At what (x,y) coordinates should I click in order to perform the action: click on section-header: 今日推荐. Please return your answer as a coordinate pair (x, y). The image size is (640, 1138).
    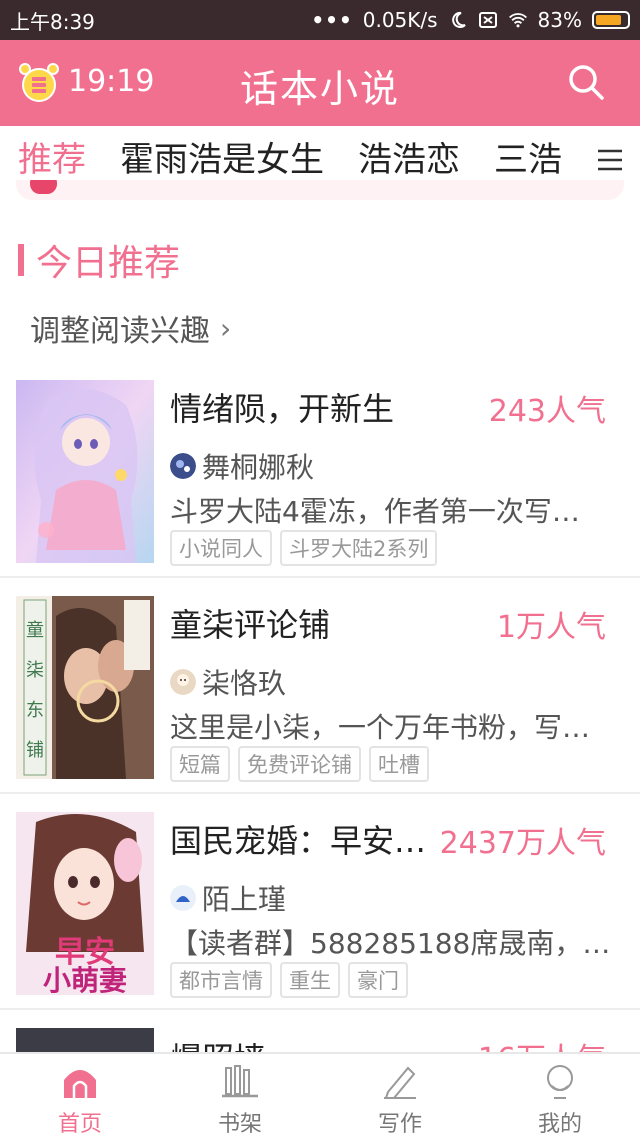
    Looking at the image, I should click on (99, 260).